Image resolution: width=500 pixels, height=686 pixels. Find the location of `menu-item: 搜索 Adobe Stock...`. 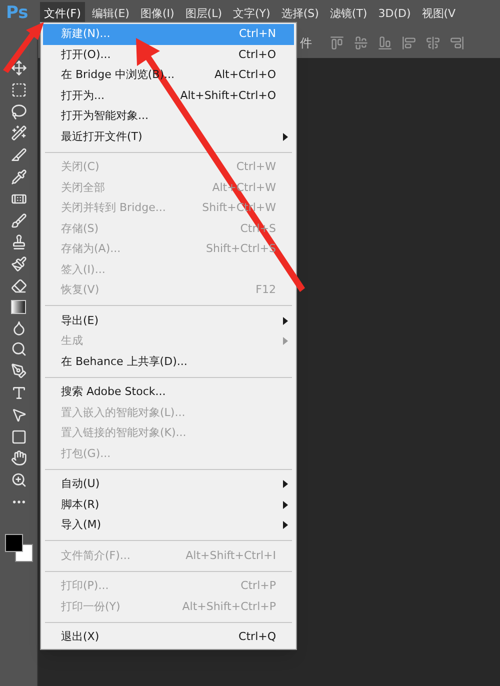

menu-item: 搜索 Adobe Stock... is located at coordinates (168, 392).